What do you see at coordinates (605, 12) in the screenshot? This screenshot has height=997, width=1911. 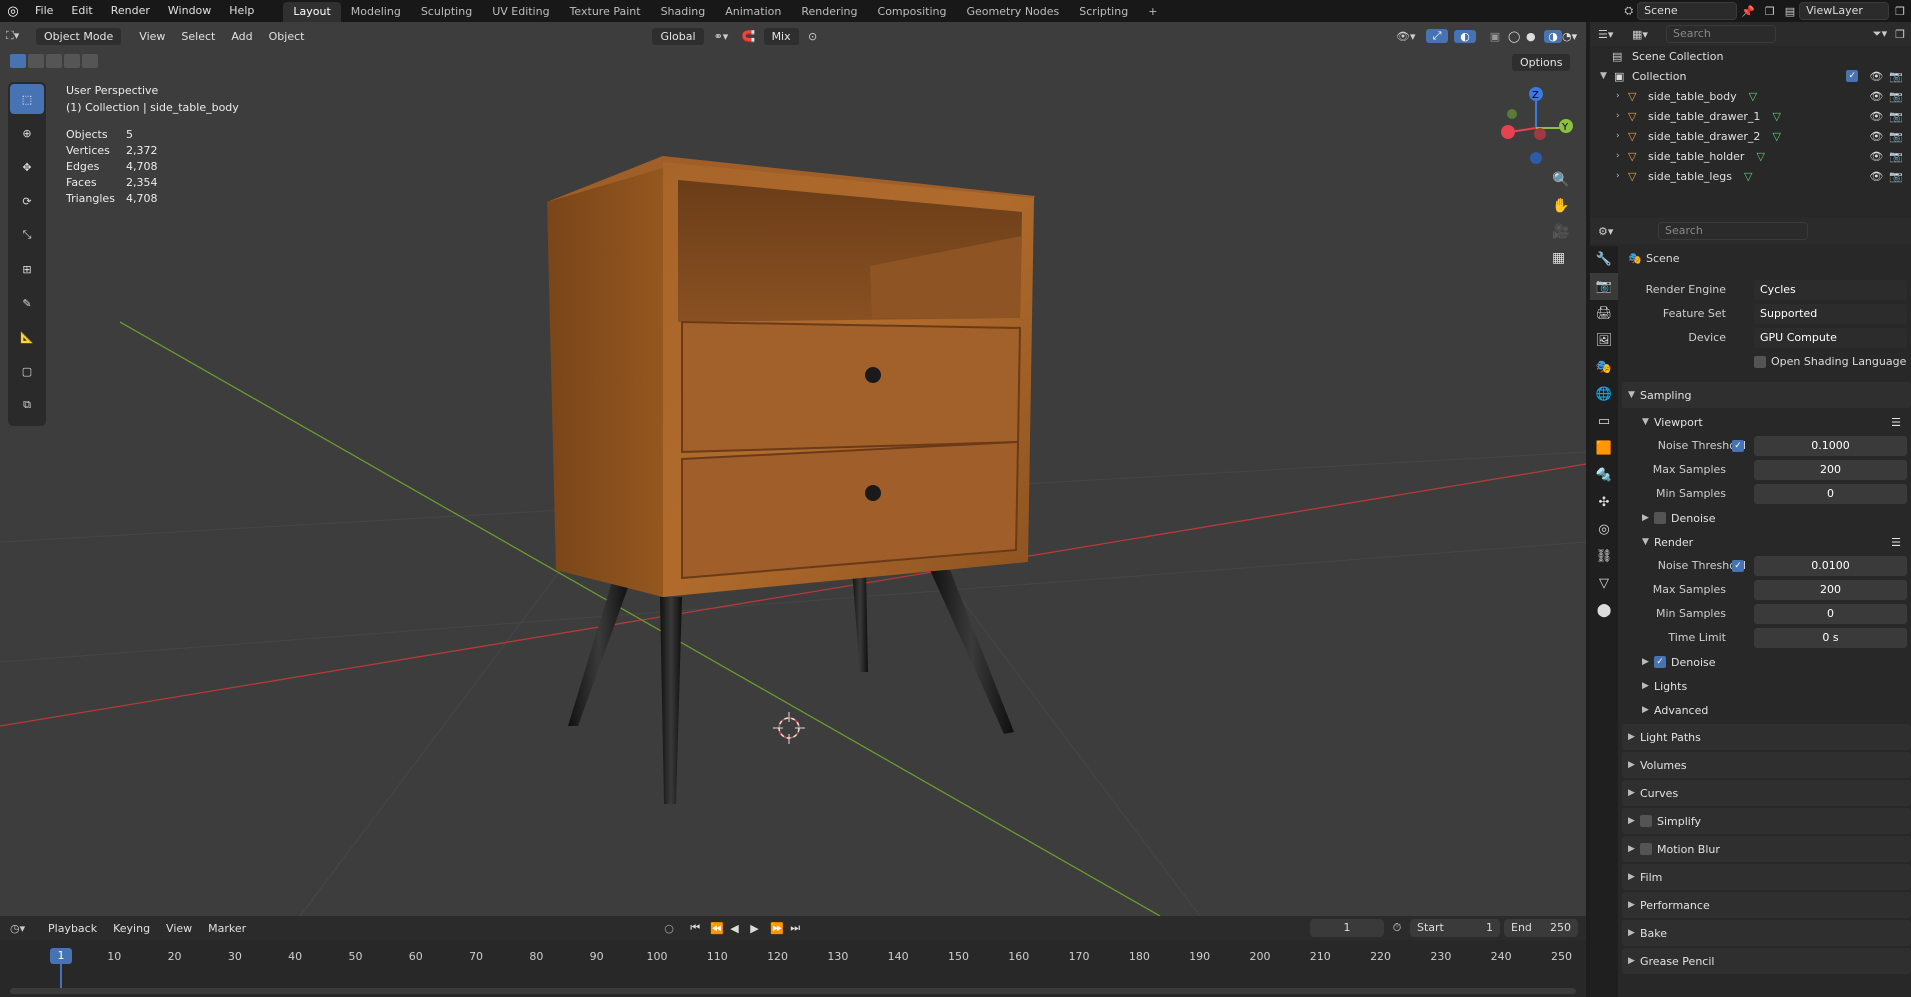 I see `tab-texture-paint: Texture Paint` at bounding box center [605, 12].